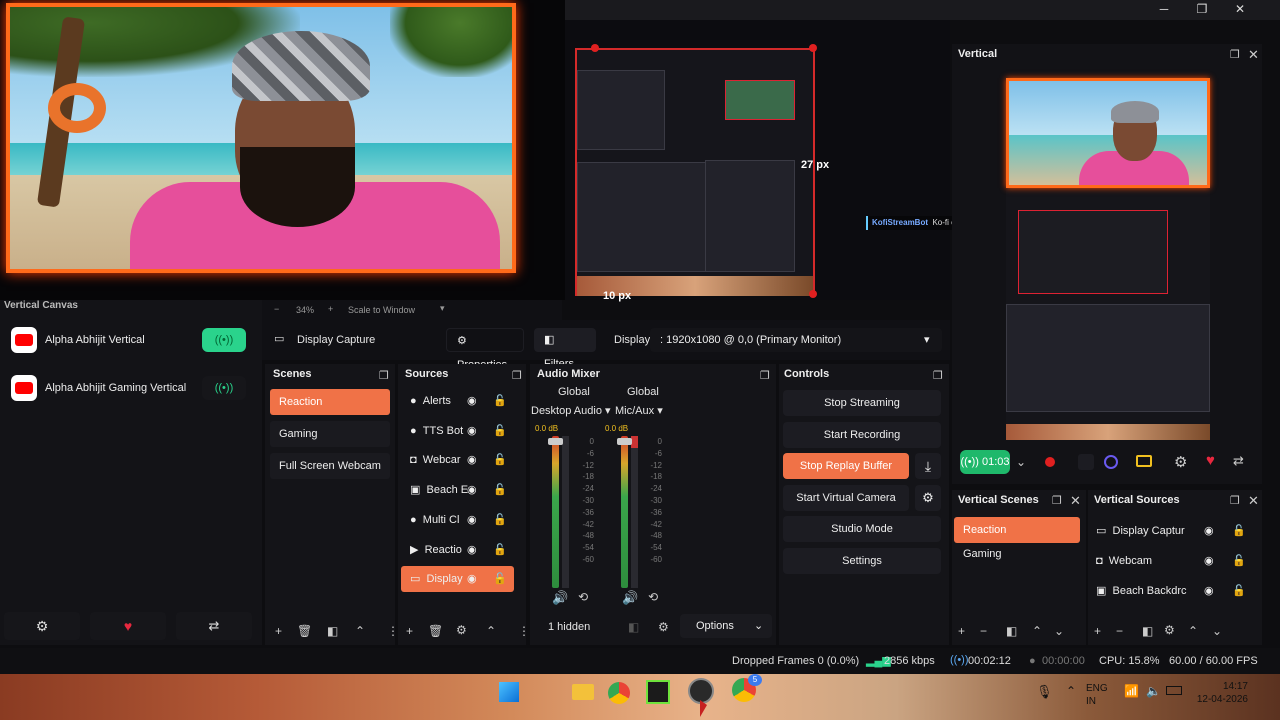 The image size is (1280, 720). What do you see at coordinates (1044, 692) in the screenshot?
I see `microphone-icon: 🎙` at bounding box center [1044, 692].